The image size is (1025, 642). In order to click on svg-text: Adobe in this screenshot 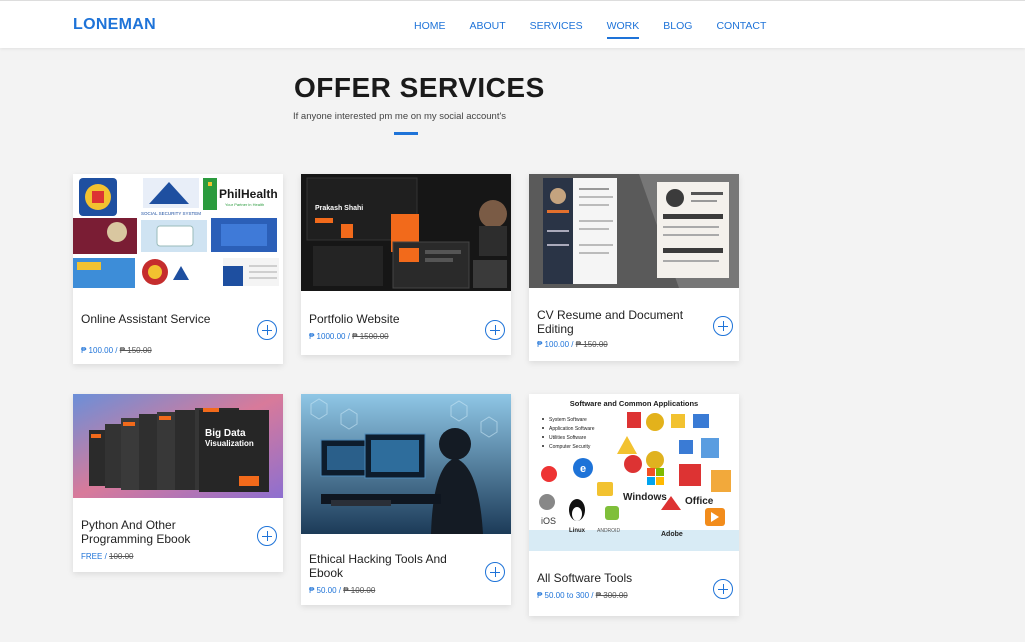, I will do `click(672, 534)`.